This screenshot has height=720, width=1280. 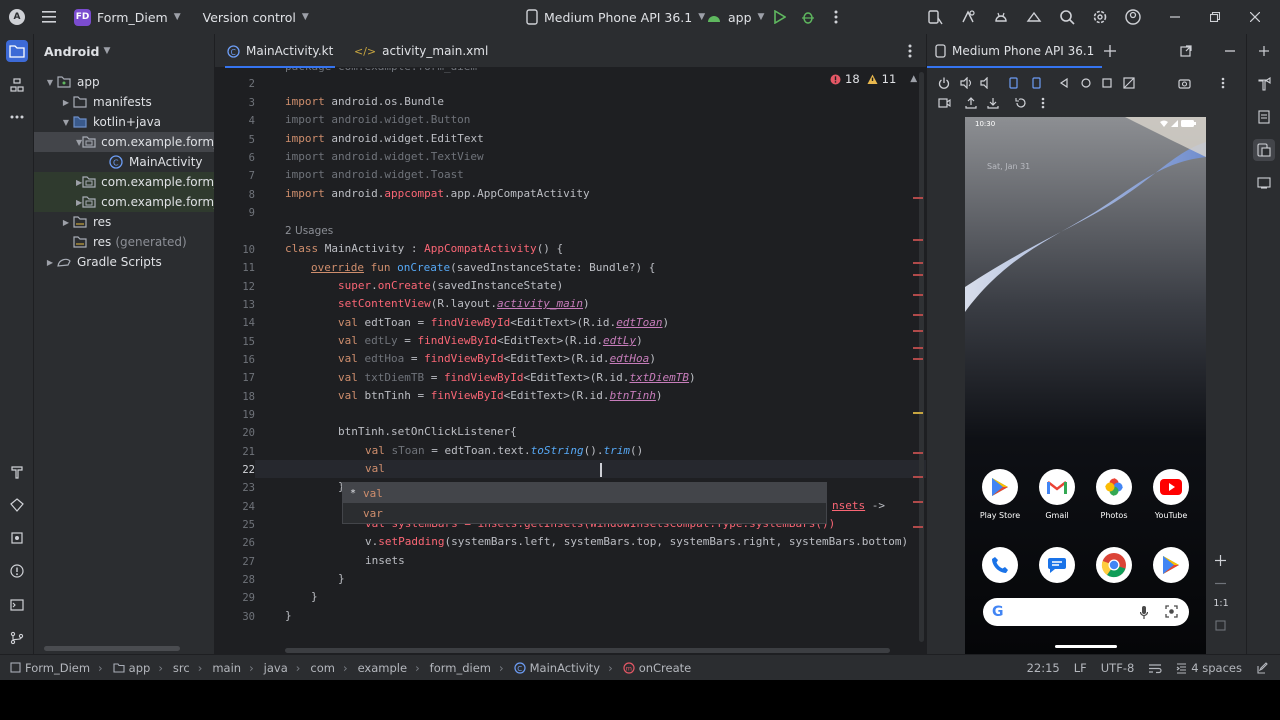 What do you see at coordinates (235, 562) in the screenshot?
I see `line-number: 27` at bounding box center [235, 562].